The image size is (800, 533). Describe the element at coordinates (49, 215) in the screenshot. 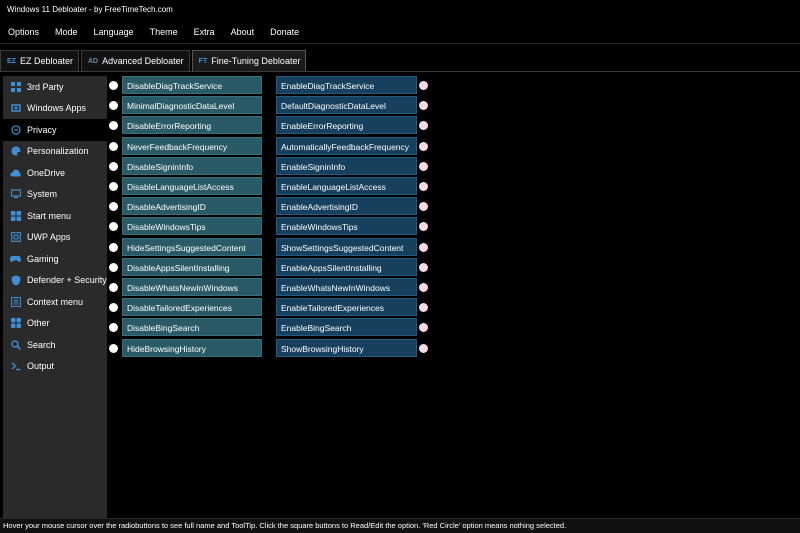

I see `sidebar-item-label: Start menu` at that location.